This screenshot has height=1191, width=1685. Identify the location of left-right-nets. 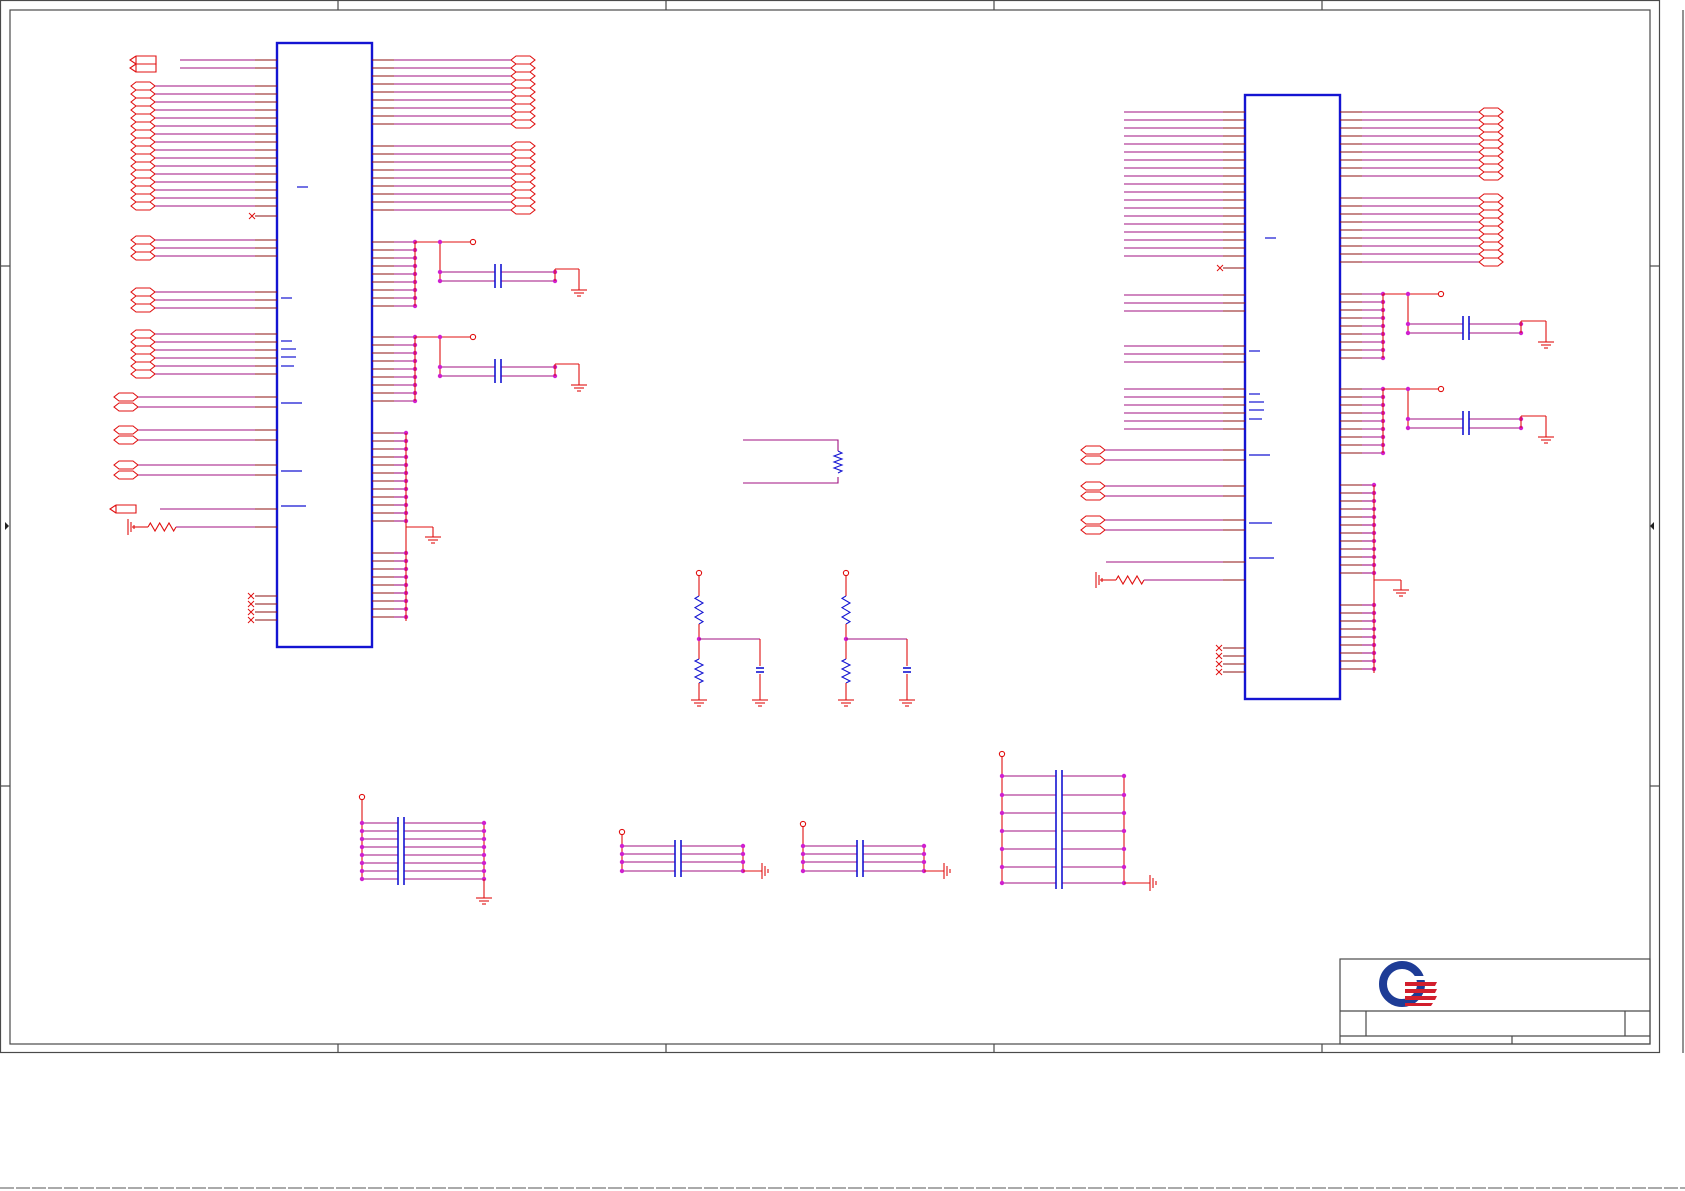
(490, 338).